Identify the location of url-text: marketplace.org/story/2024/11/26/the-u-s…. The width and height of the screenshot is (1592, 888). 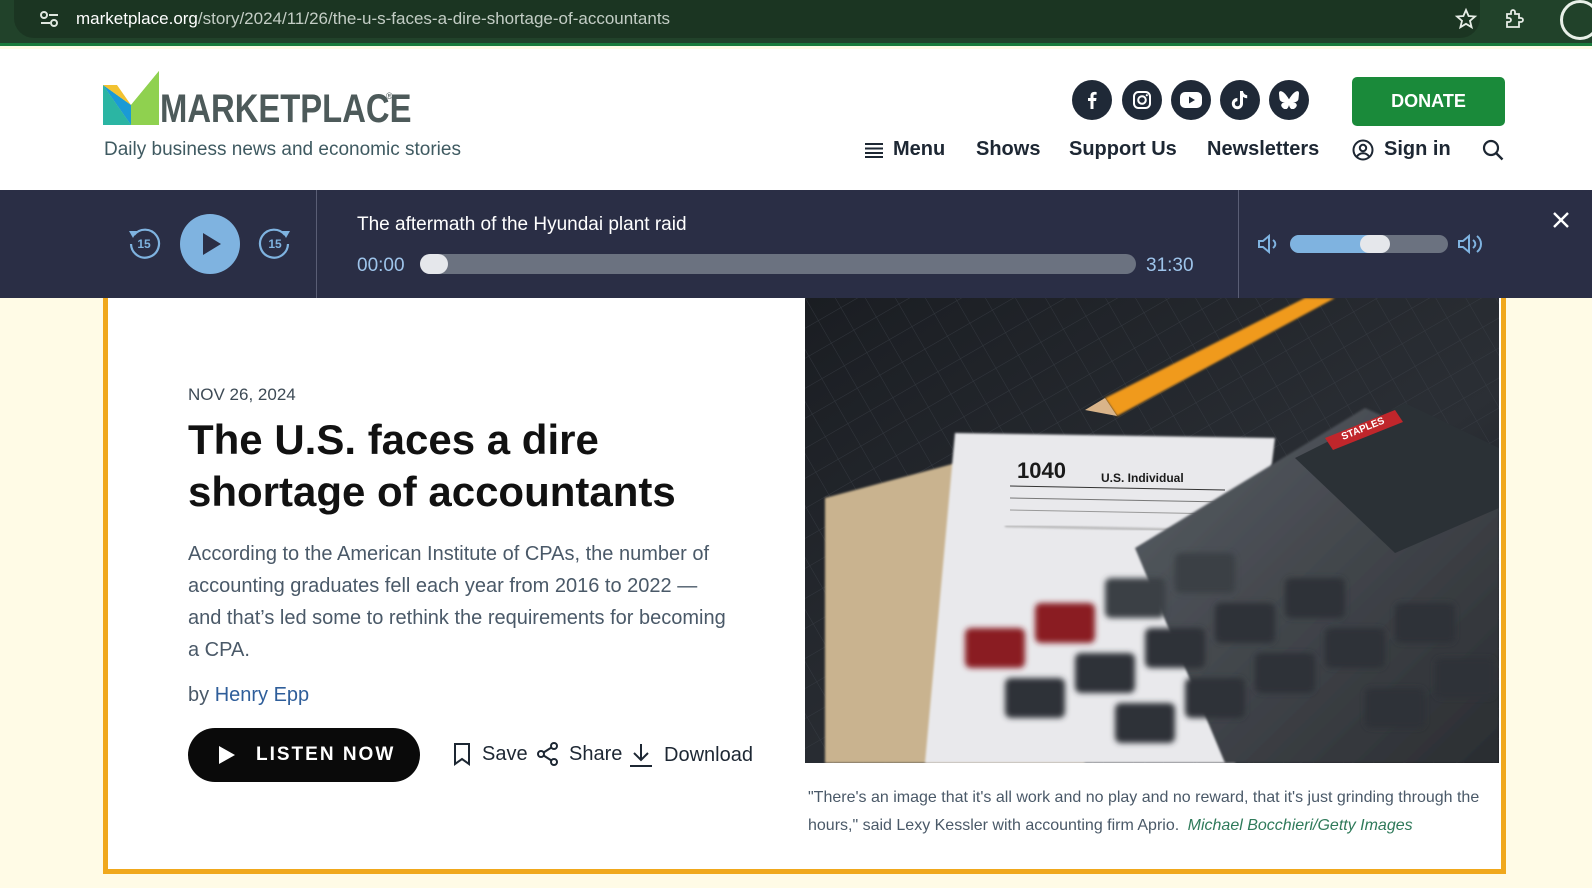
(373, 19).